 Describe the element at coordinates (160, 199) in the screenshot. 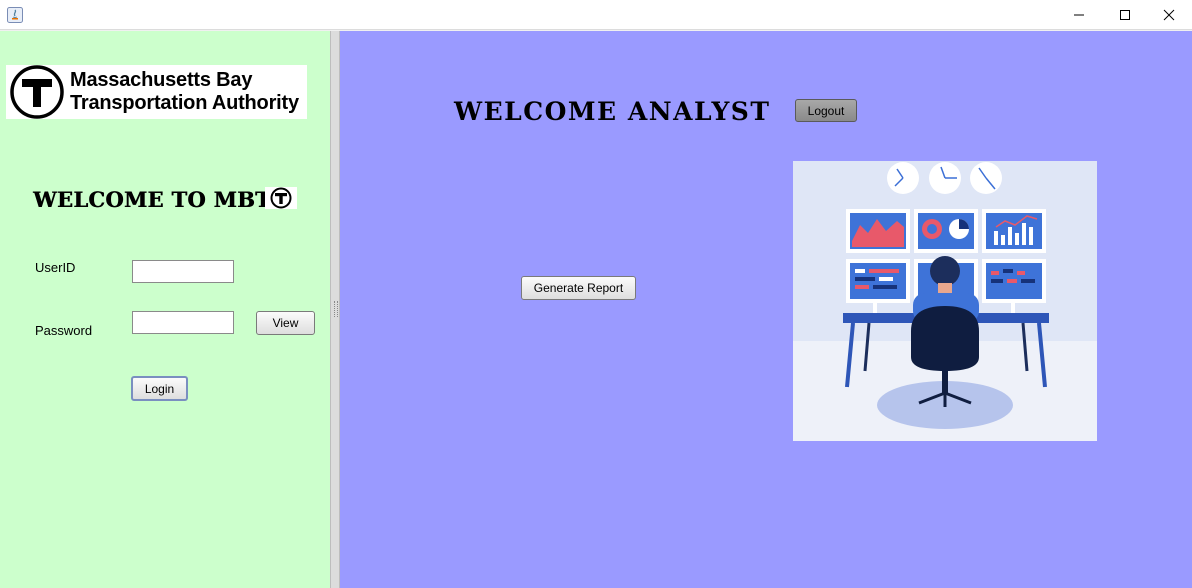

I see `welcome-heading: WELCOME TO MBTA` at that location.